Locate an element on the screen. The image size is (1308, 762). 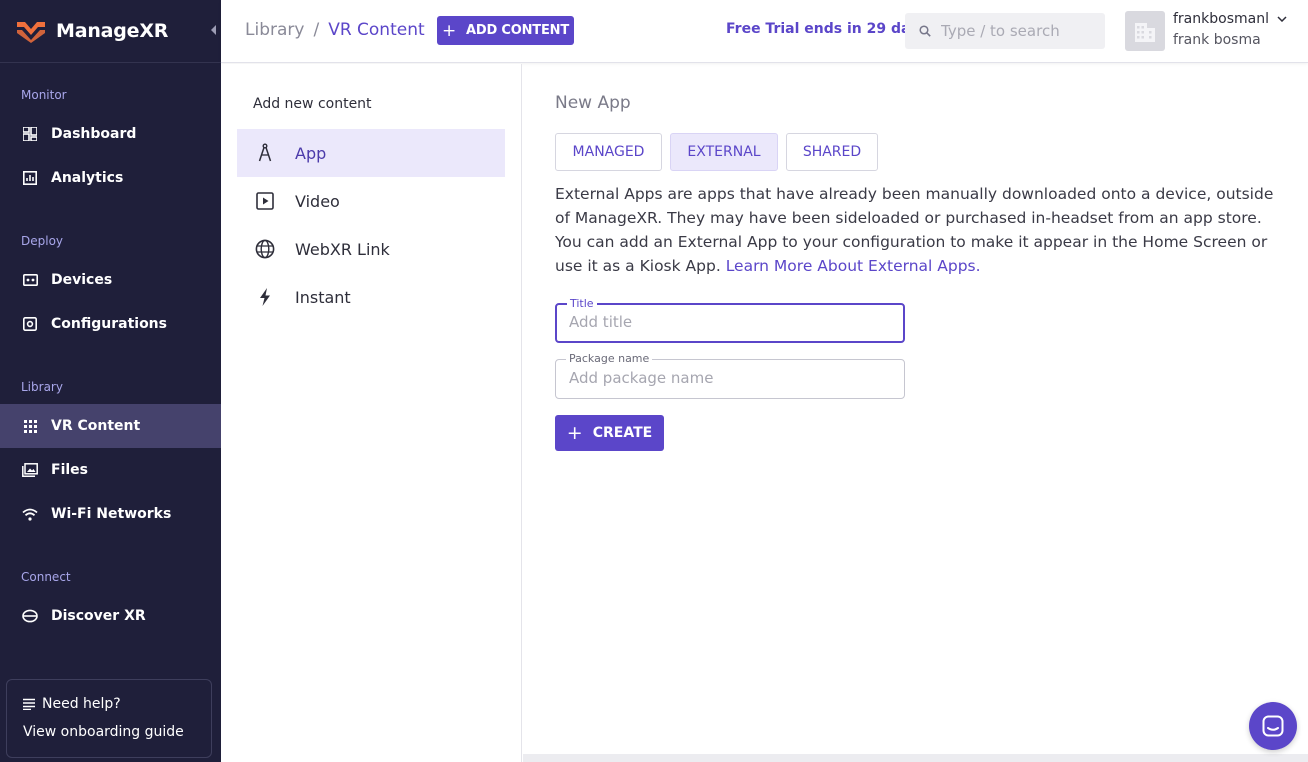
headset-icon is located at coordinates (30, 616).